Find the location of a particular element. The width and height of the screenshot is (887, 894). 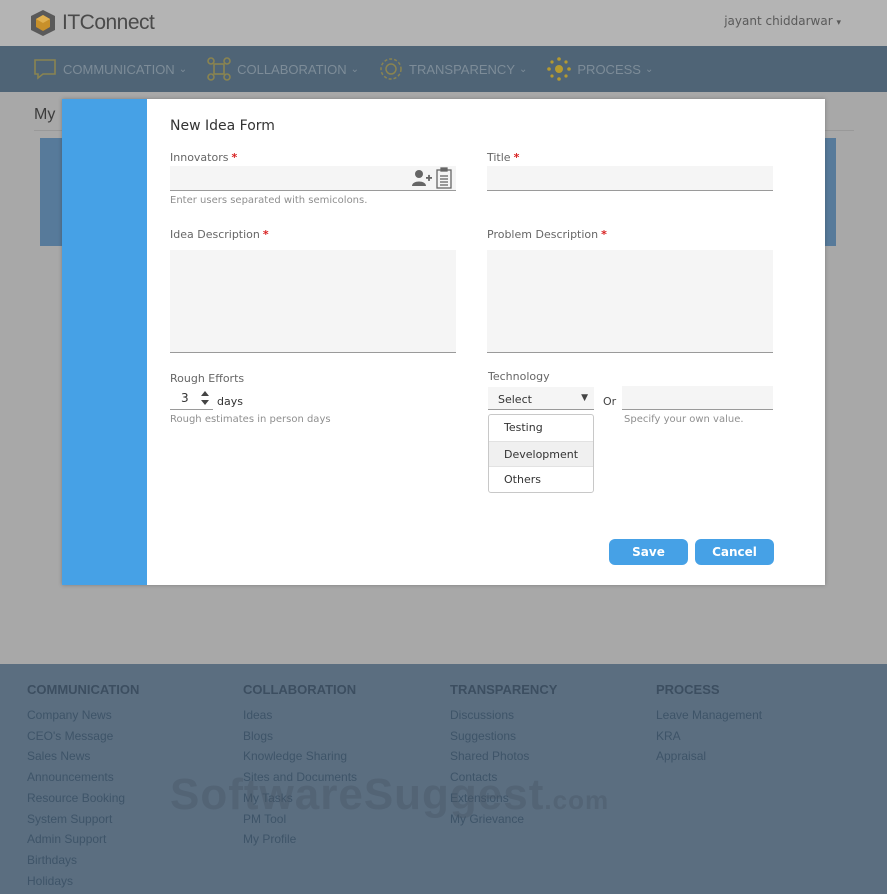

title-field is located at coordinates (630, 178).